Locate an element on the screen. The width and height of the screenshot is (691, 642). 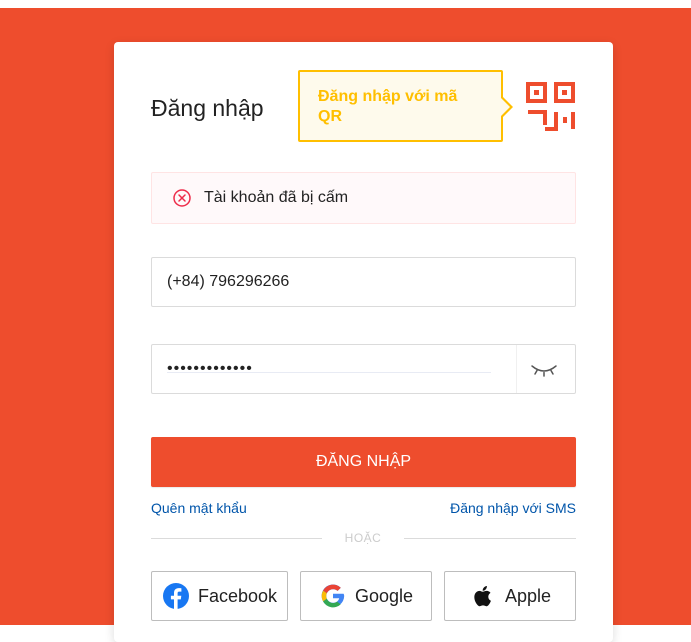
phone-field is located at coordinates (363, 282).